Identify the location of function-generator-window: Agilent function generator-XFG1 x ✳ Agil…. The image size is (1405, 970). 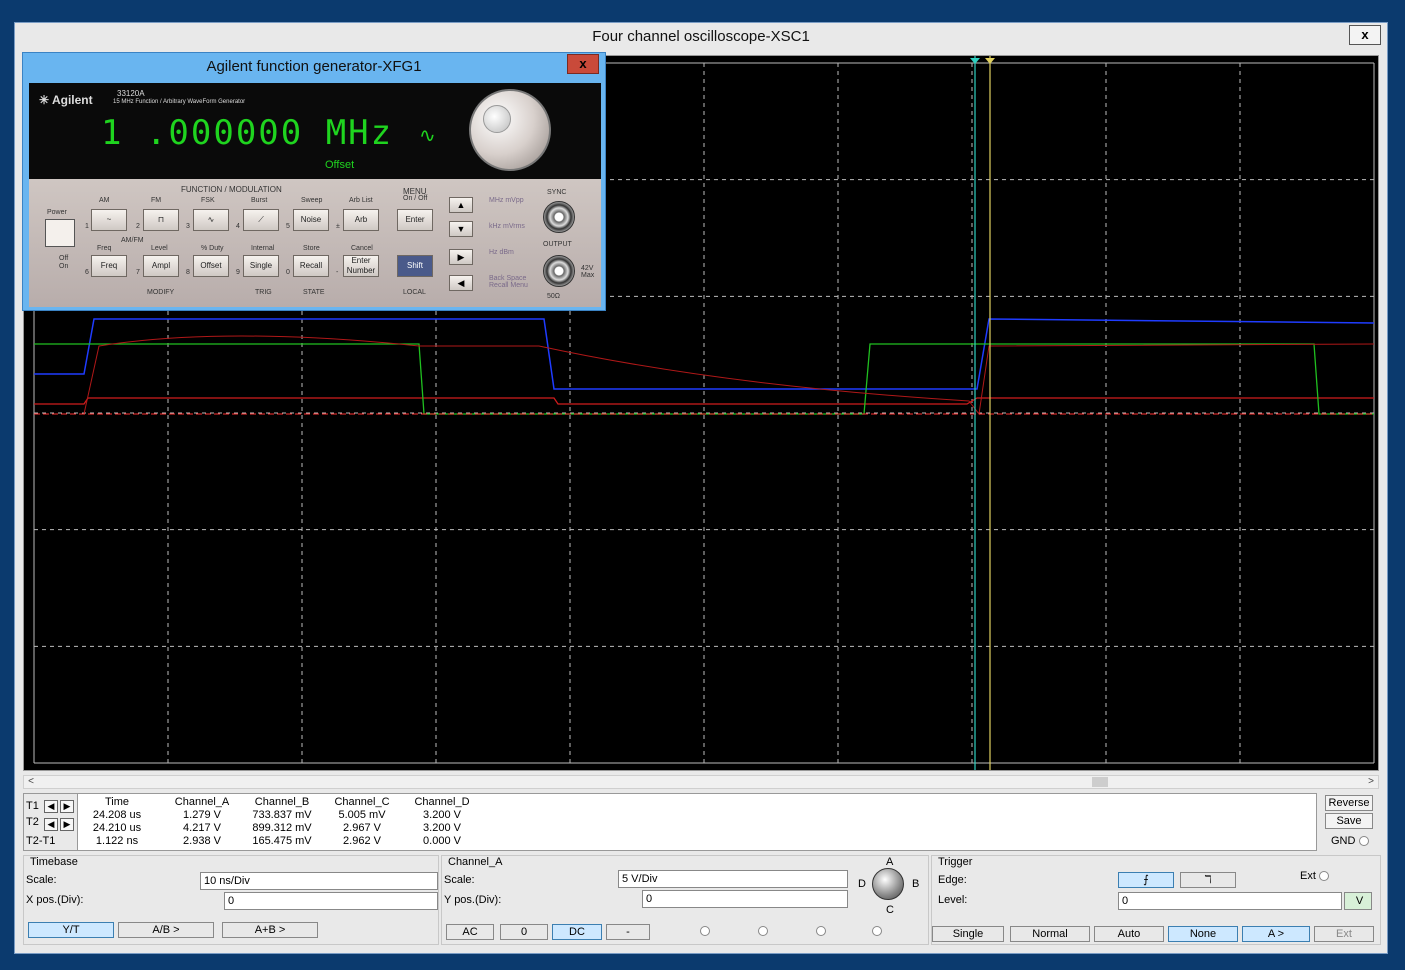
(314, 181).